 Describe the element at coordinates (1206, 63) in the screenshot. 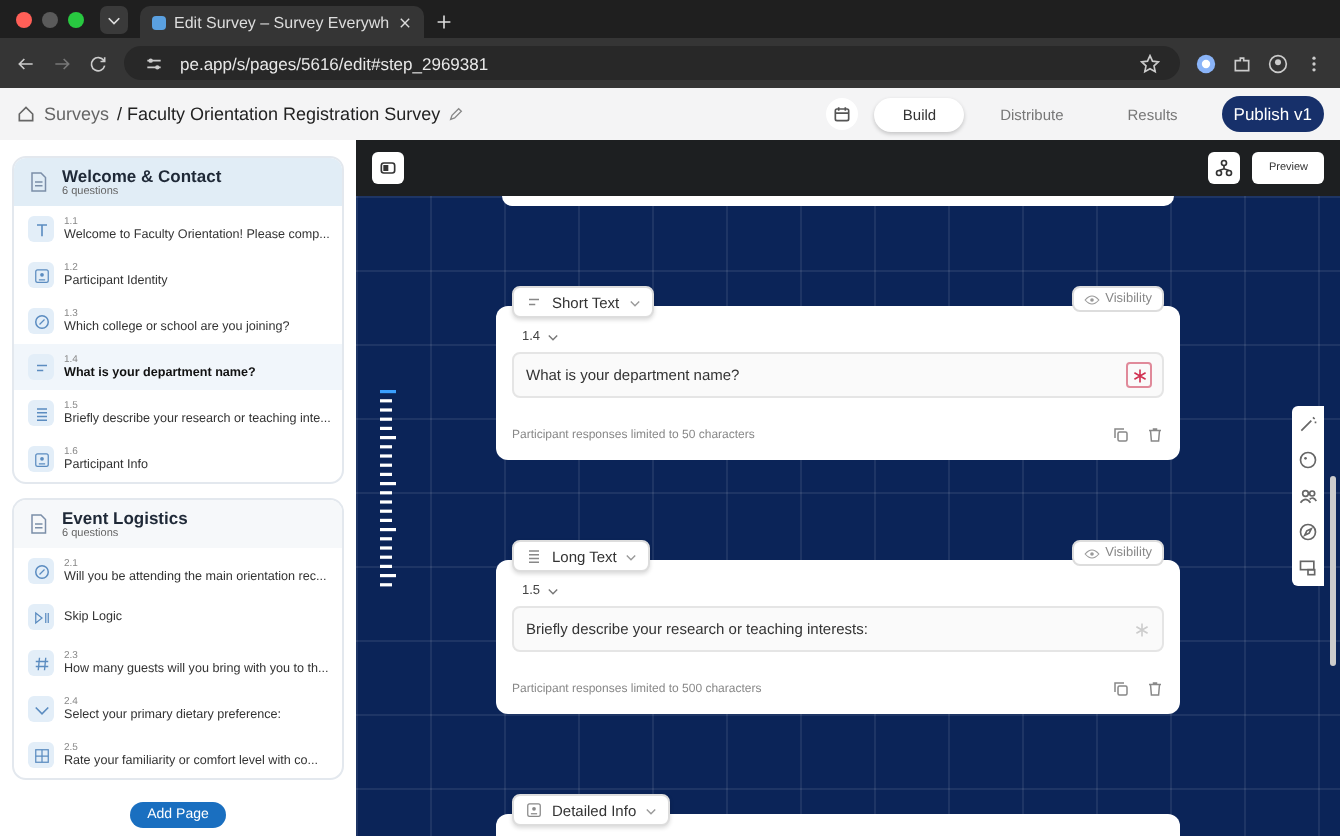

I see `extension-icon` at that location.